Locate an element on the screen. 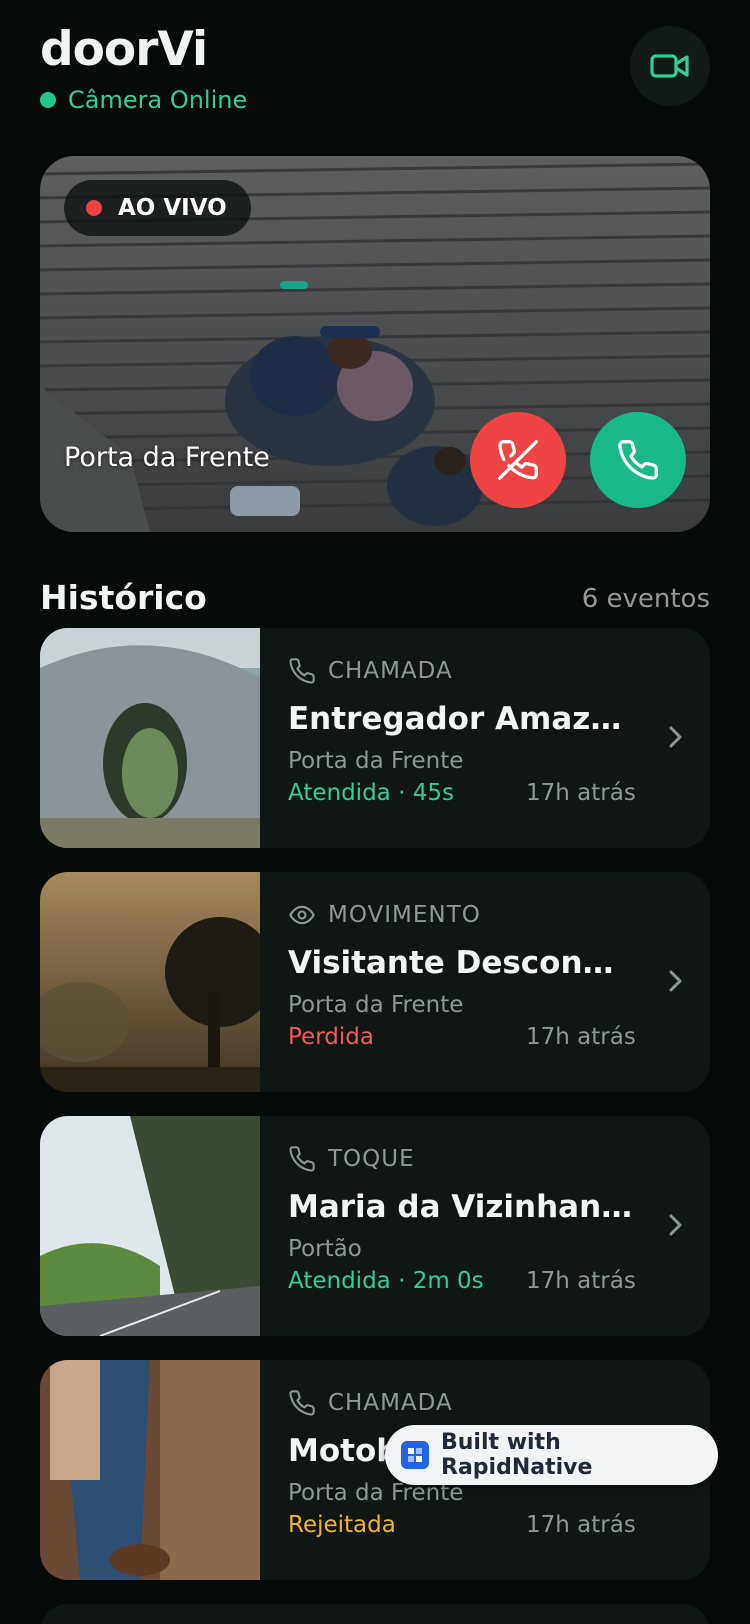  rapidnative-text: Built with RapidNative is located at coordinates (517, 1455).